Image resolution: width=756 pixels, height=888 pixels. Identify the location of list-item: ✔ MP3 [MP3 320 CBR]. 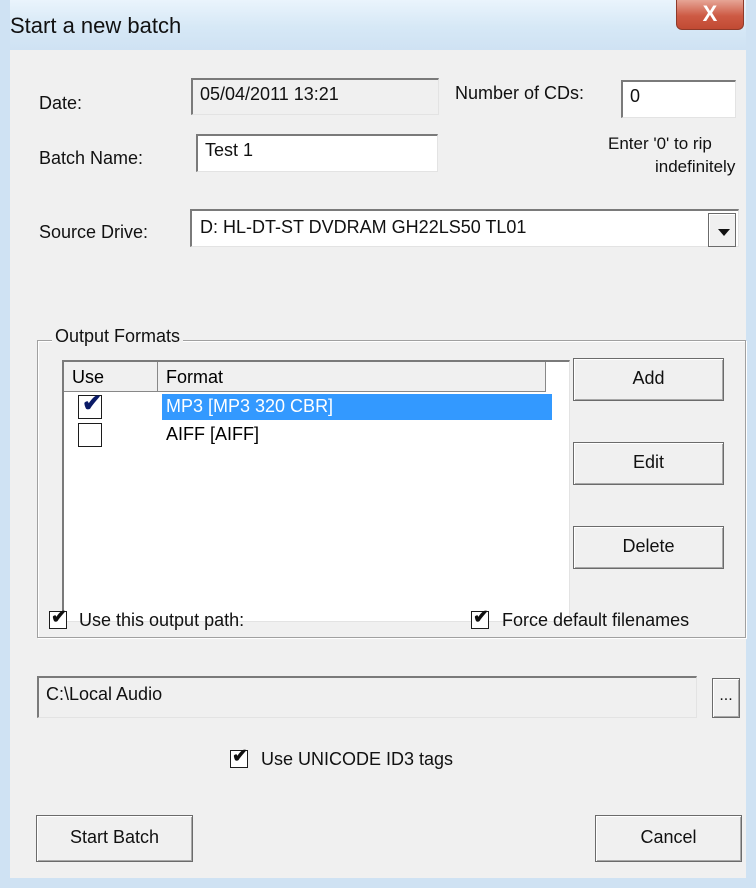
(316, 405).